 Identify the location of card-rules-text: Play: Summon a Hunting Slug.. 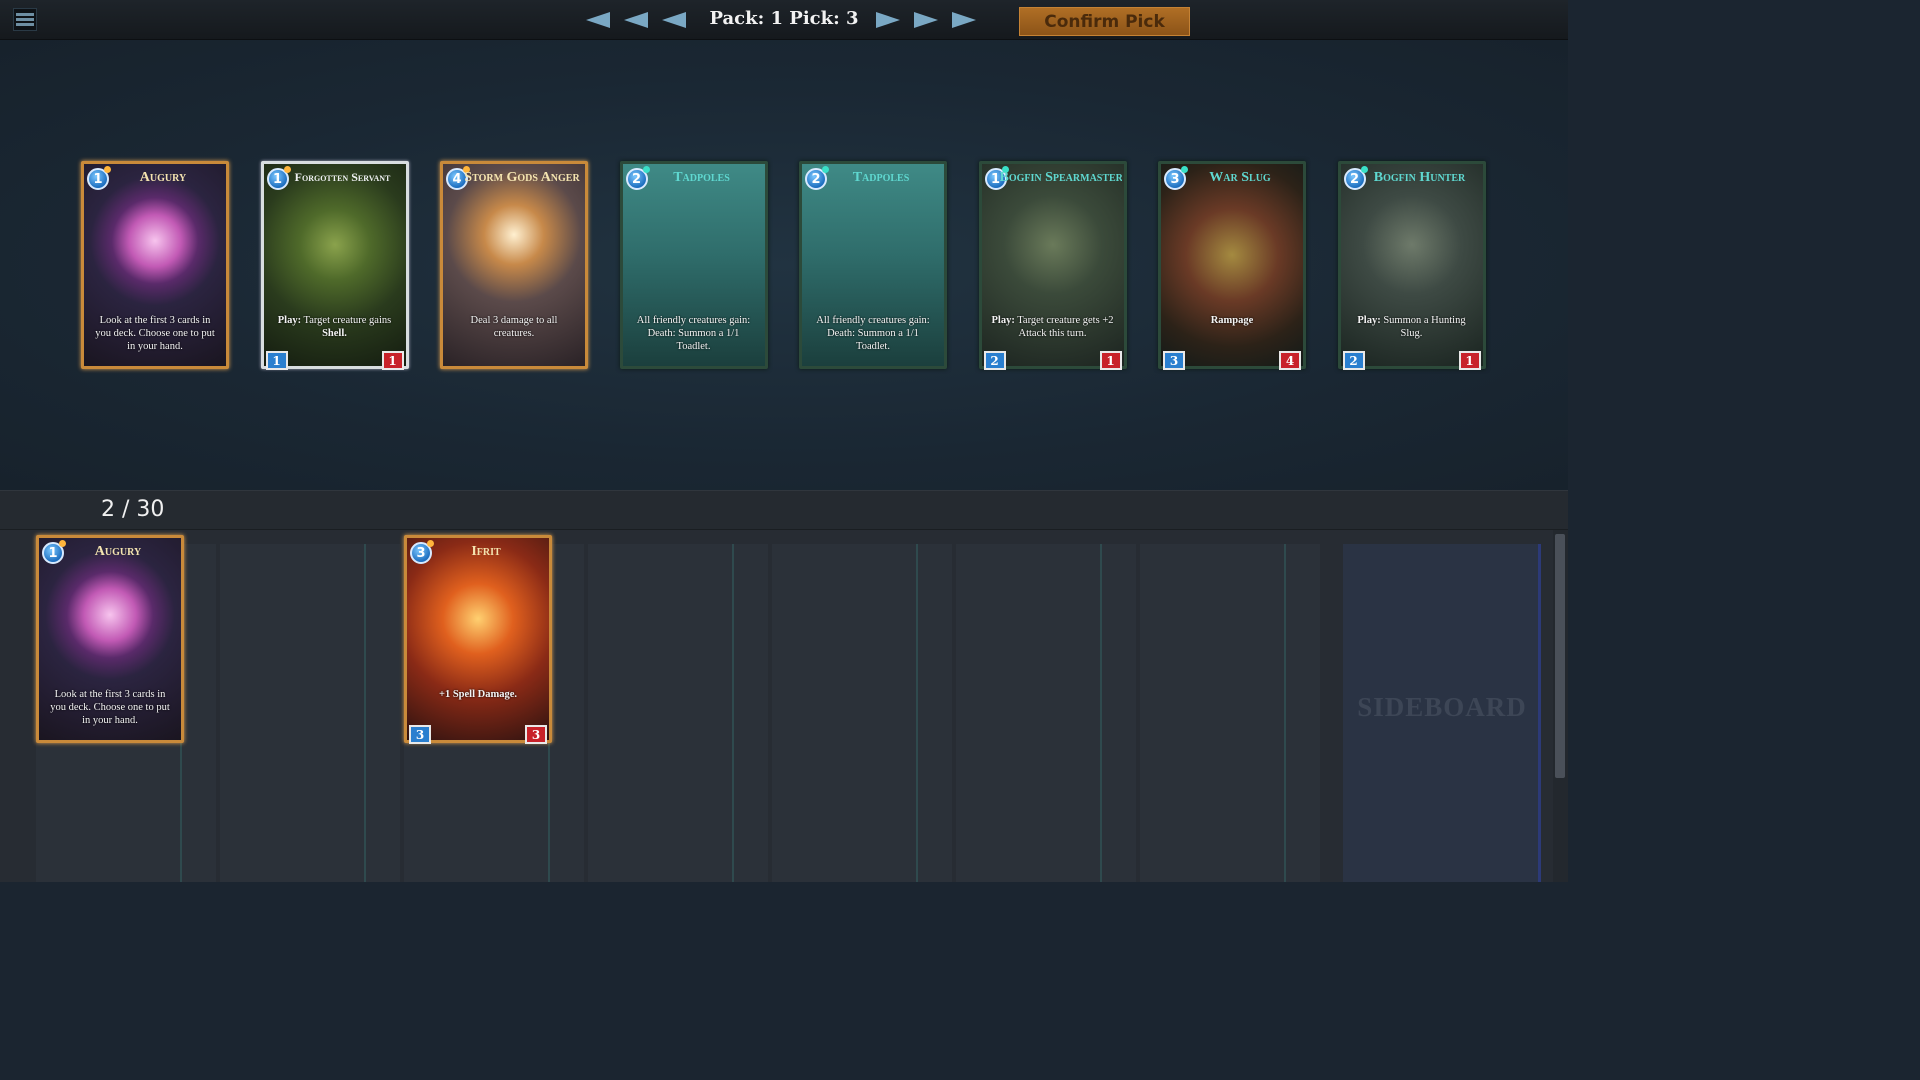
(1411, 327).